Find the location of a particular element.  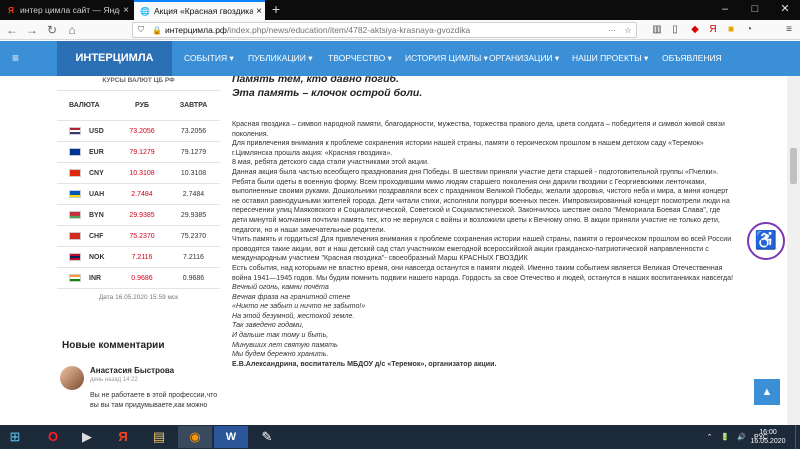

extension-icon: ■ is located at coordinates (731, 30).